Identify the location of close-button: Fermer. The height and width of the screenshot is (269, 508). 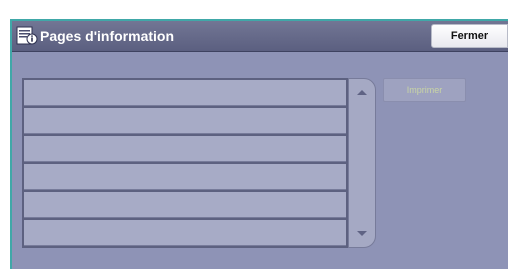
(469, 36).